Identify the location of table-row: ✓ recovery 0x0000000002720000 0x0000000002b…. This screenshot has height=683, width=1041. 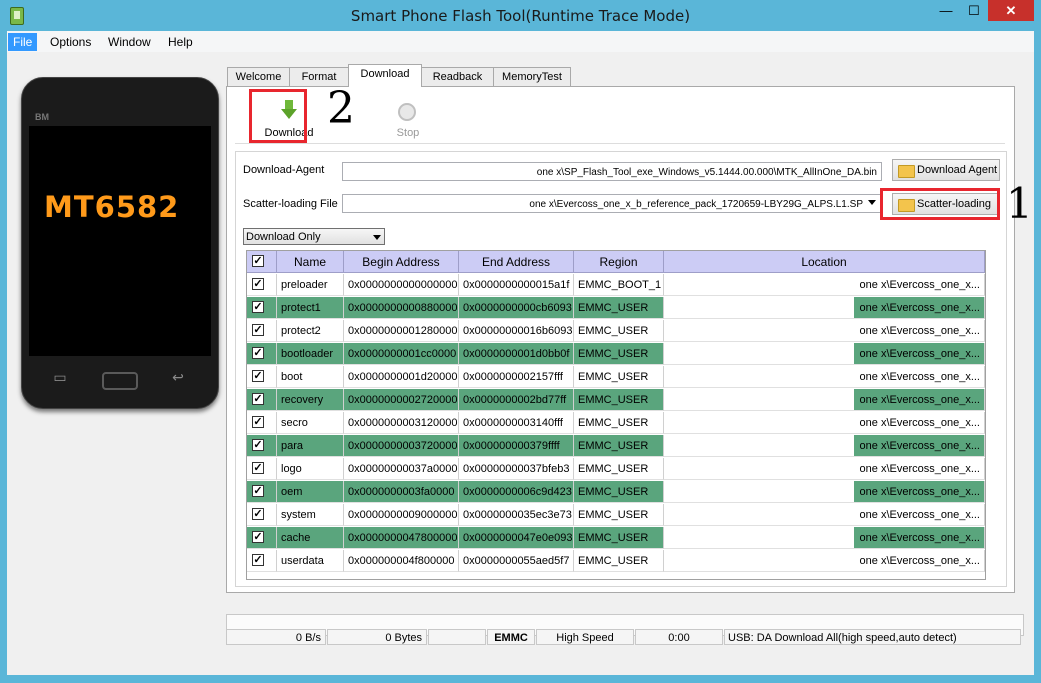
(616, 400).